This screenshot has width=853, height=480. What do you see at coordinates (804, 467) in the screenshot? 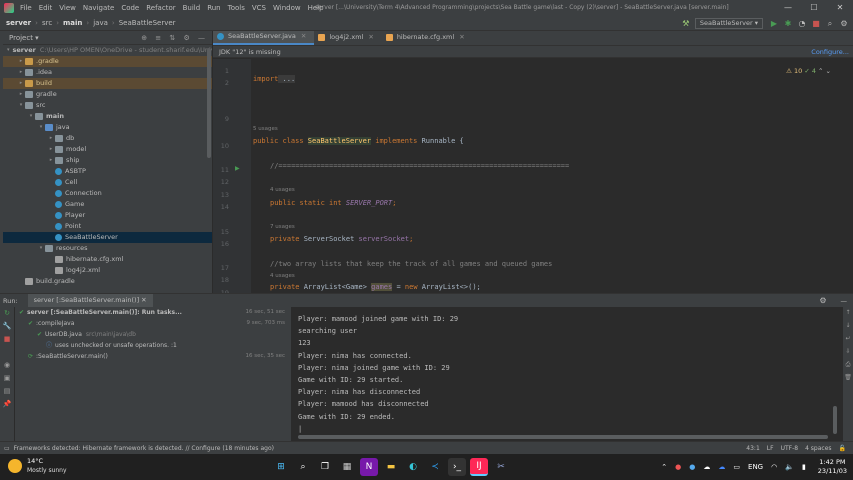
I see `power-icon: ▮` at bounding box center [804, 467].